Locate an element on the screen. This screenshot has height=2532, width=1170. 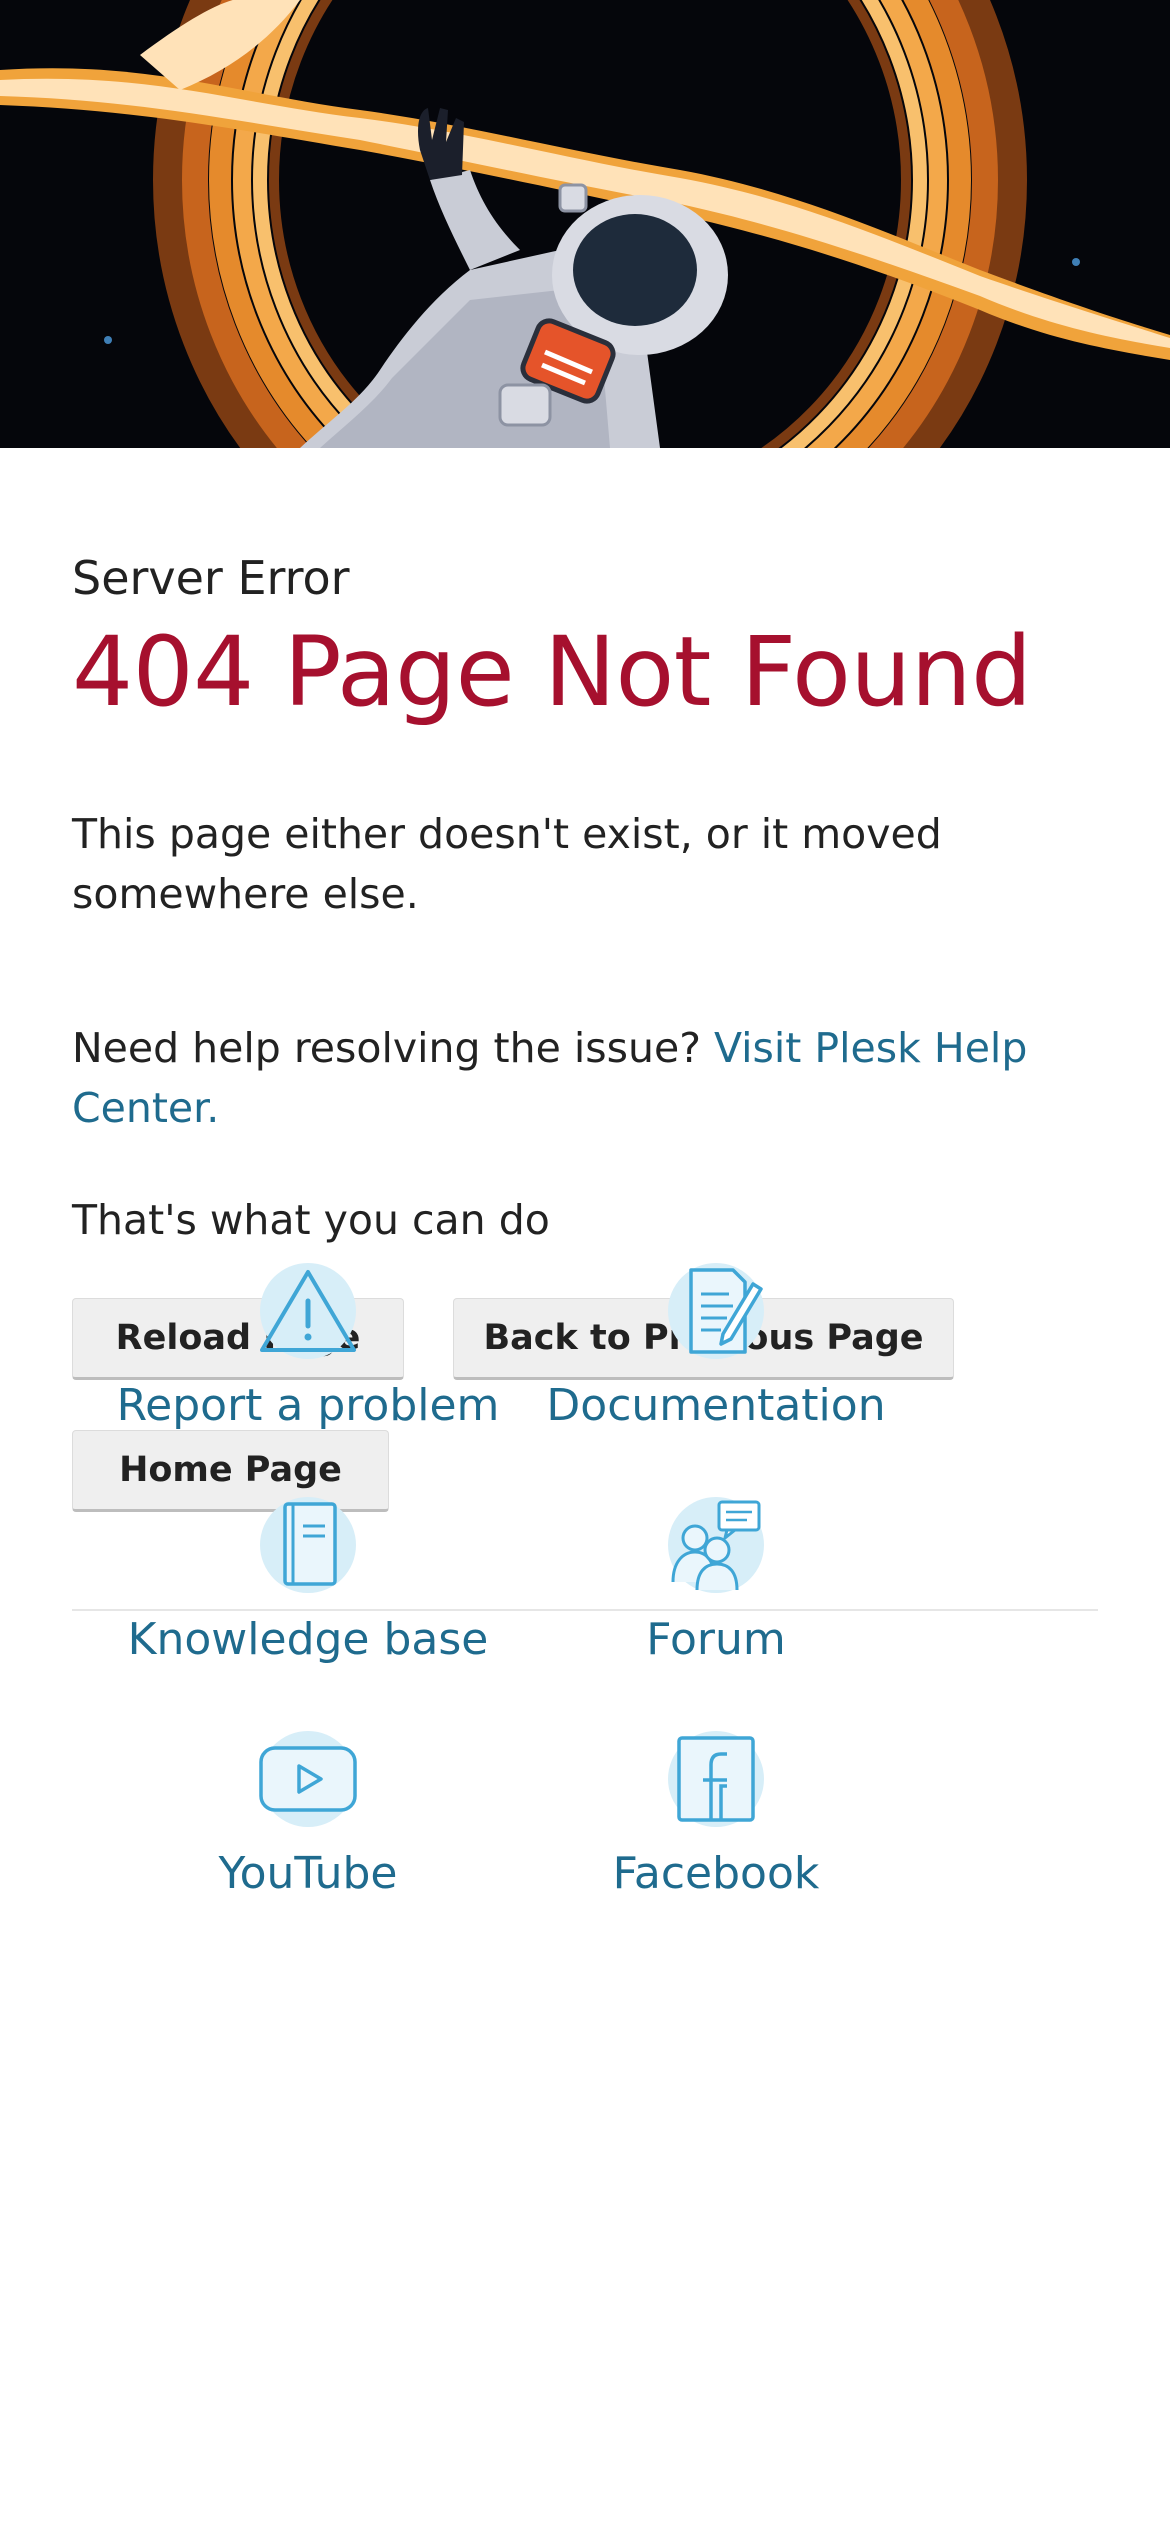
report-problem-link: Report a problem is located at coordinates (308, 1346).